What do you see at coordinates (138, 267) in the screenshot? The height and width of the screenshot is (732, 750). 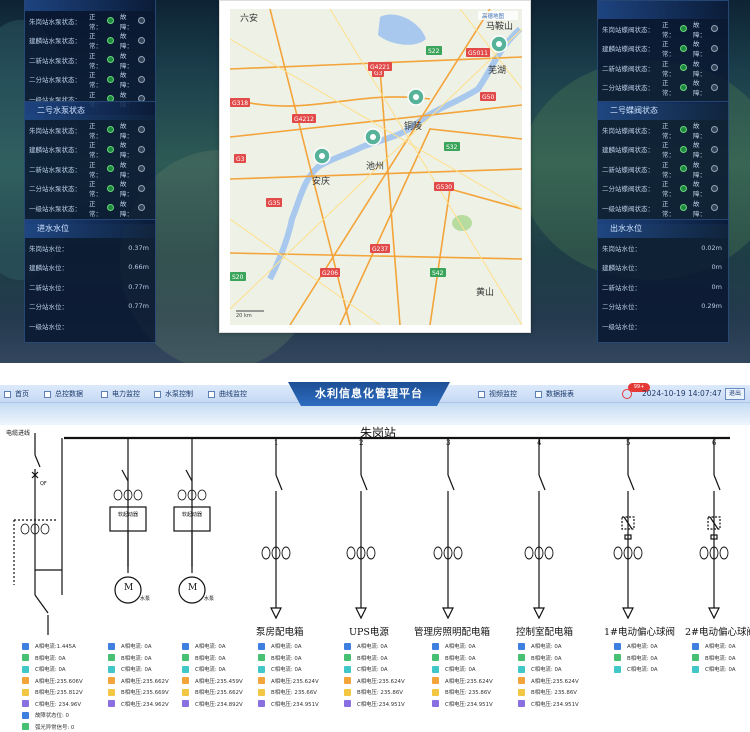 I see `level-value: 0.66m` at bounding box center [138, 267].